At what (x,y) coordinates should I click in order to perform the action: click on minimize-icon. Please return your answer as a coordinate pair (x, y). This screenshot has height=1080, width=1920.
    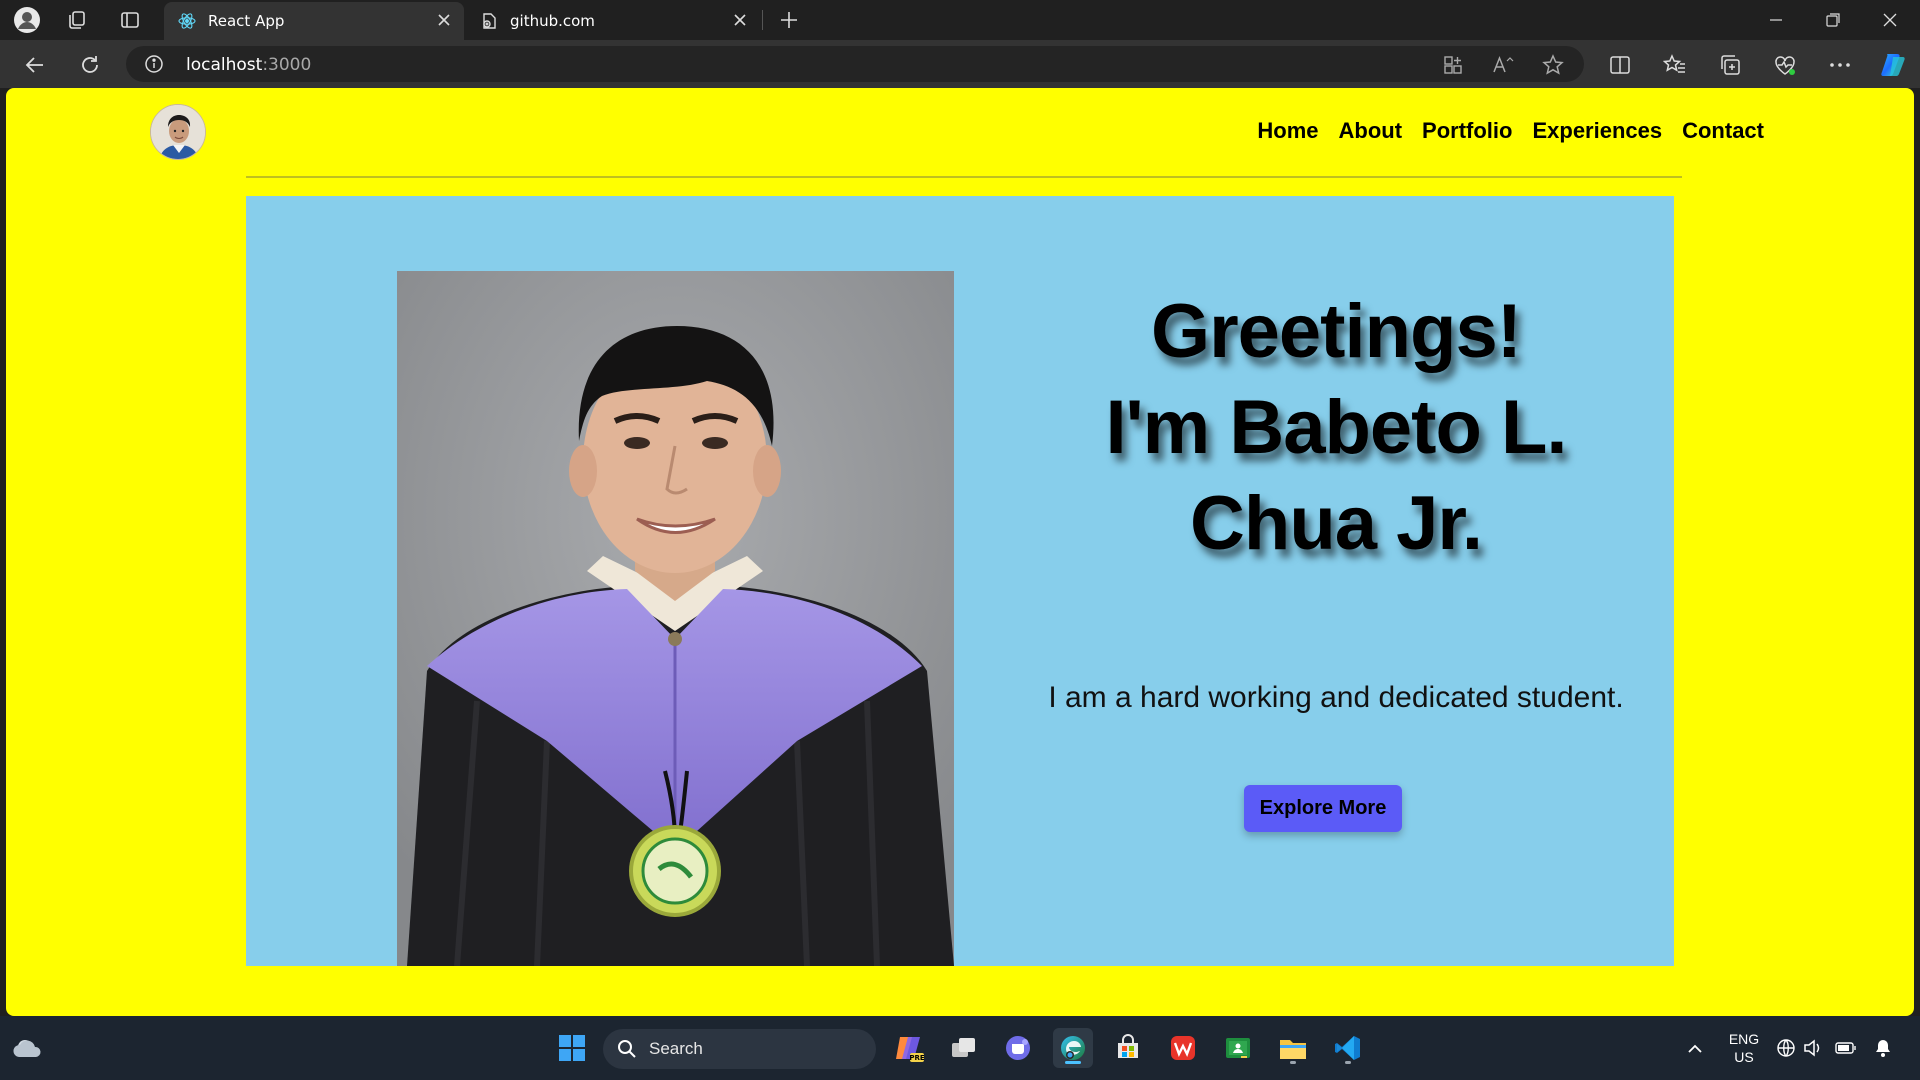
    Looking at the image, I should click on (1776, 20).